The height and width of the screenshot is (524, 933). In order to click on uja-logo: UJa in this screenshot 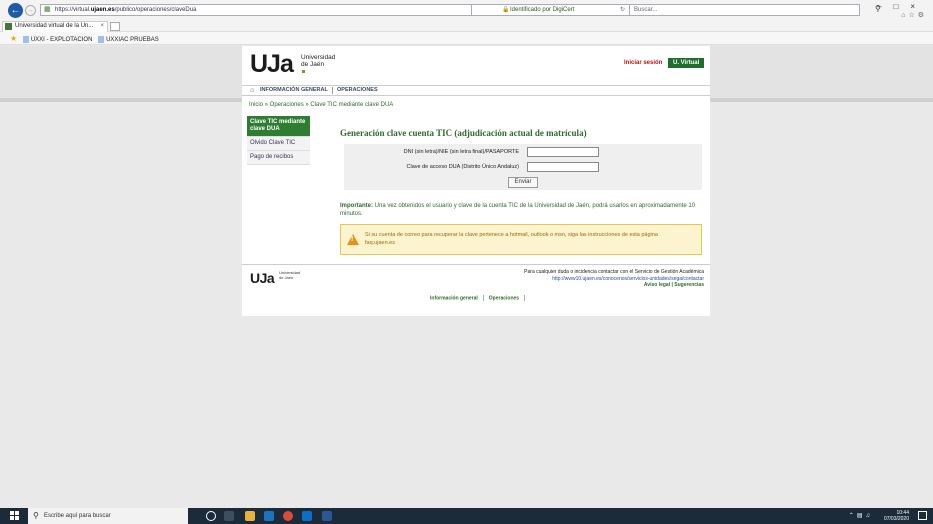, I will do `click(272, 64)`.